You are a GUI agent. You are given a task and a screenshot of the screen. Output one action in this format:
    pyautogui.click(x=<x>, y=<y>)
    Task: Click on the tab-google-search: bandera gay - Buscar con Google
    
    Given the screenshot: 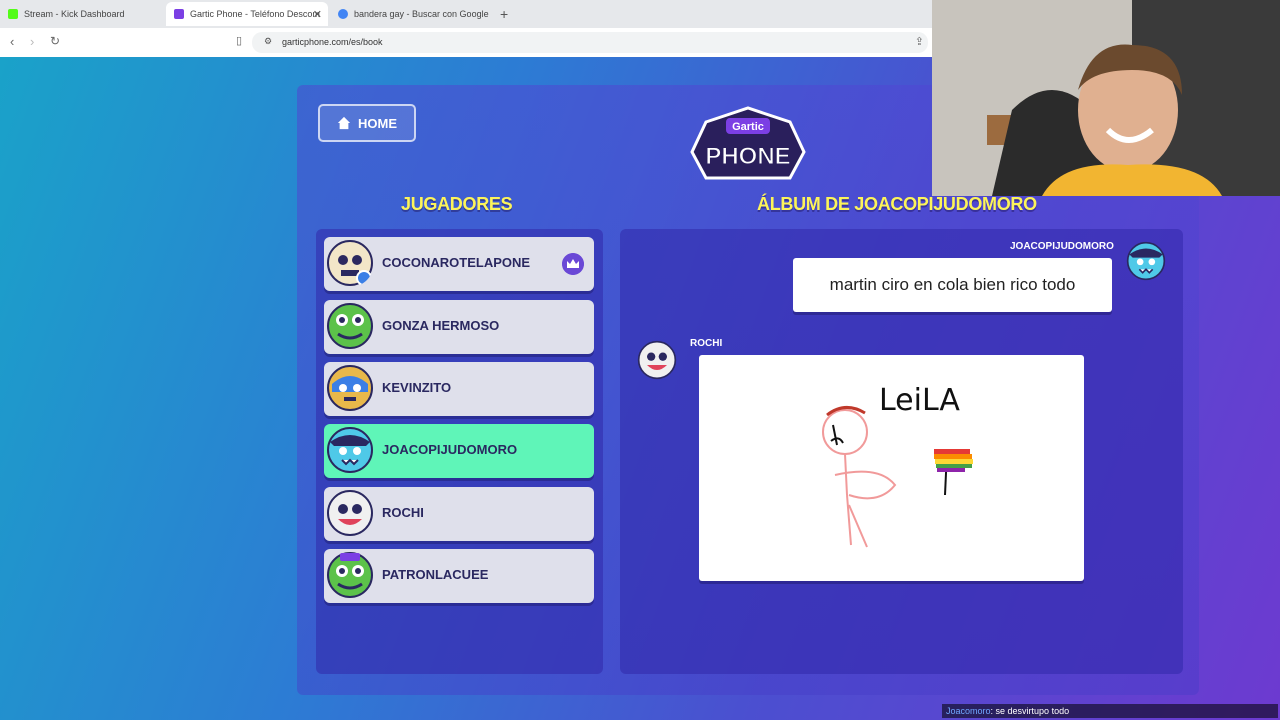 What is the action you would take?
    pyautogui.click(x=413, y=14)
    